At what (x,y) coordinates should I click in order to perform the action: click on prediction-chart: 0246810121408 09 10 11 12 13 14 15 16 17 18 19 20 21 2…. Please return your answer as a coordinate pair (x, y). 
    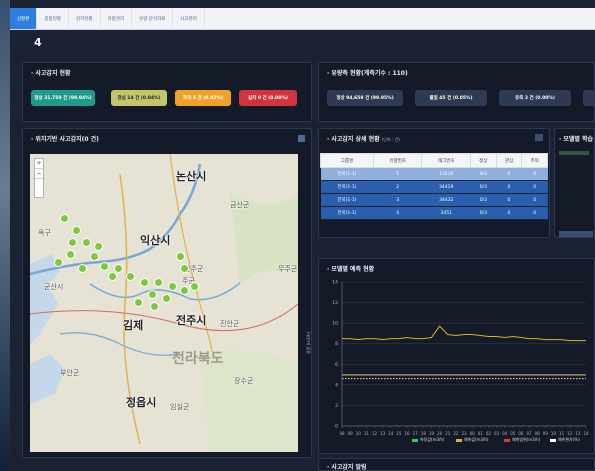
    Looking at the image, I should click on (460, 358).